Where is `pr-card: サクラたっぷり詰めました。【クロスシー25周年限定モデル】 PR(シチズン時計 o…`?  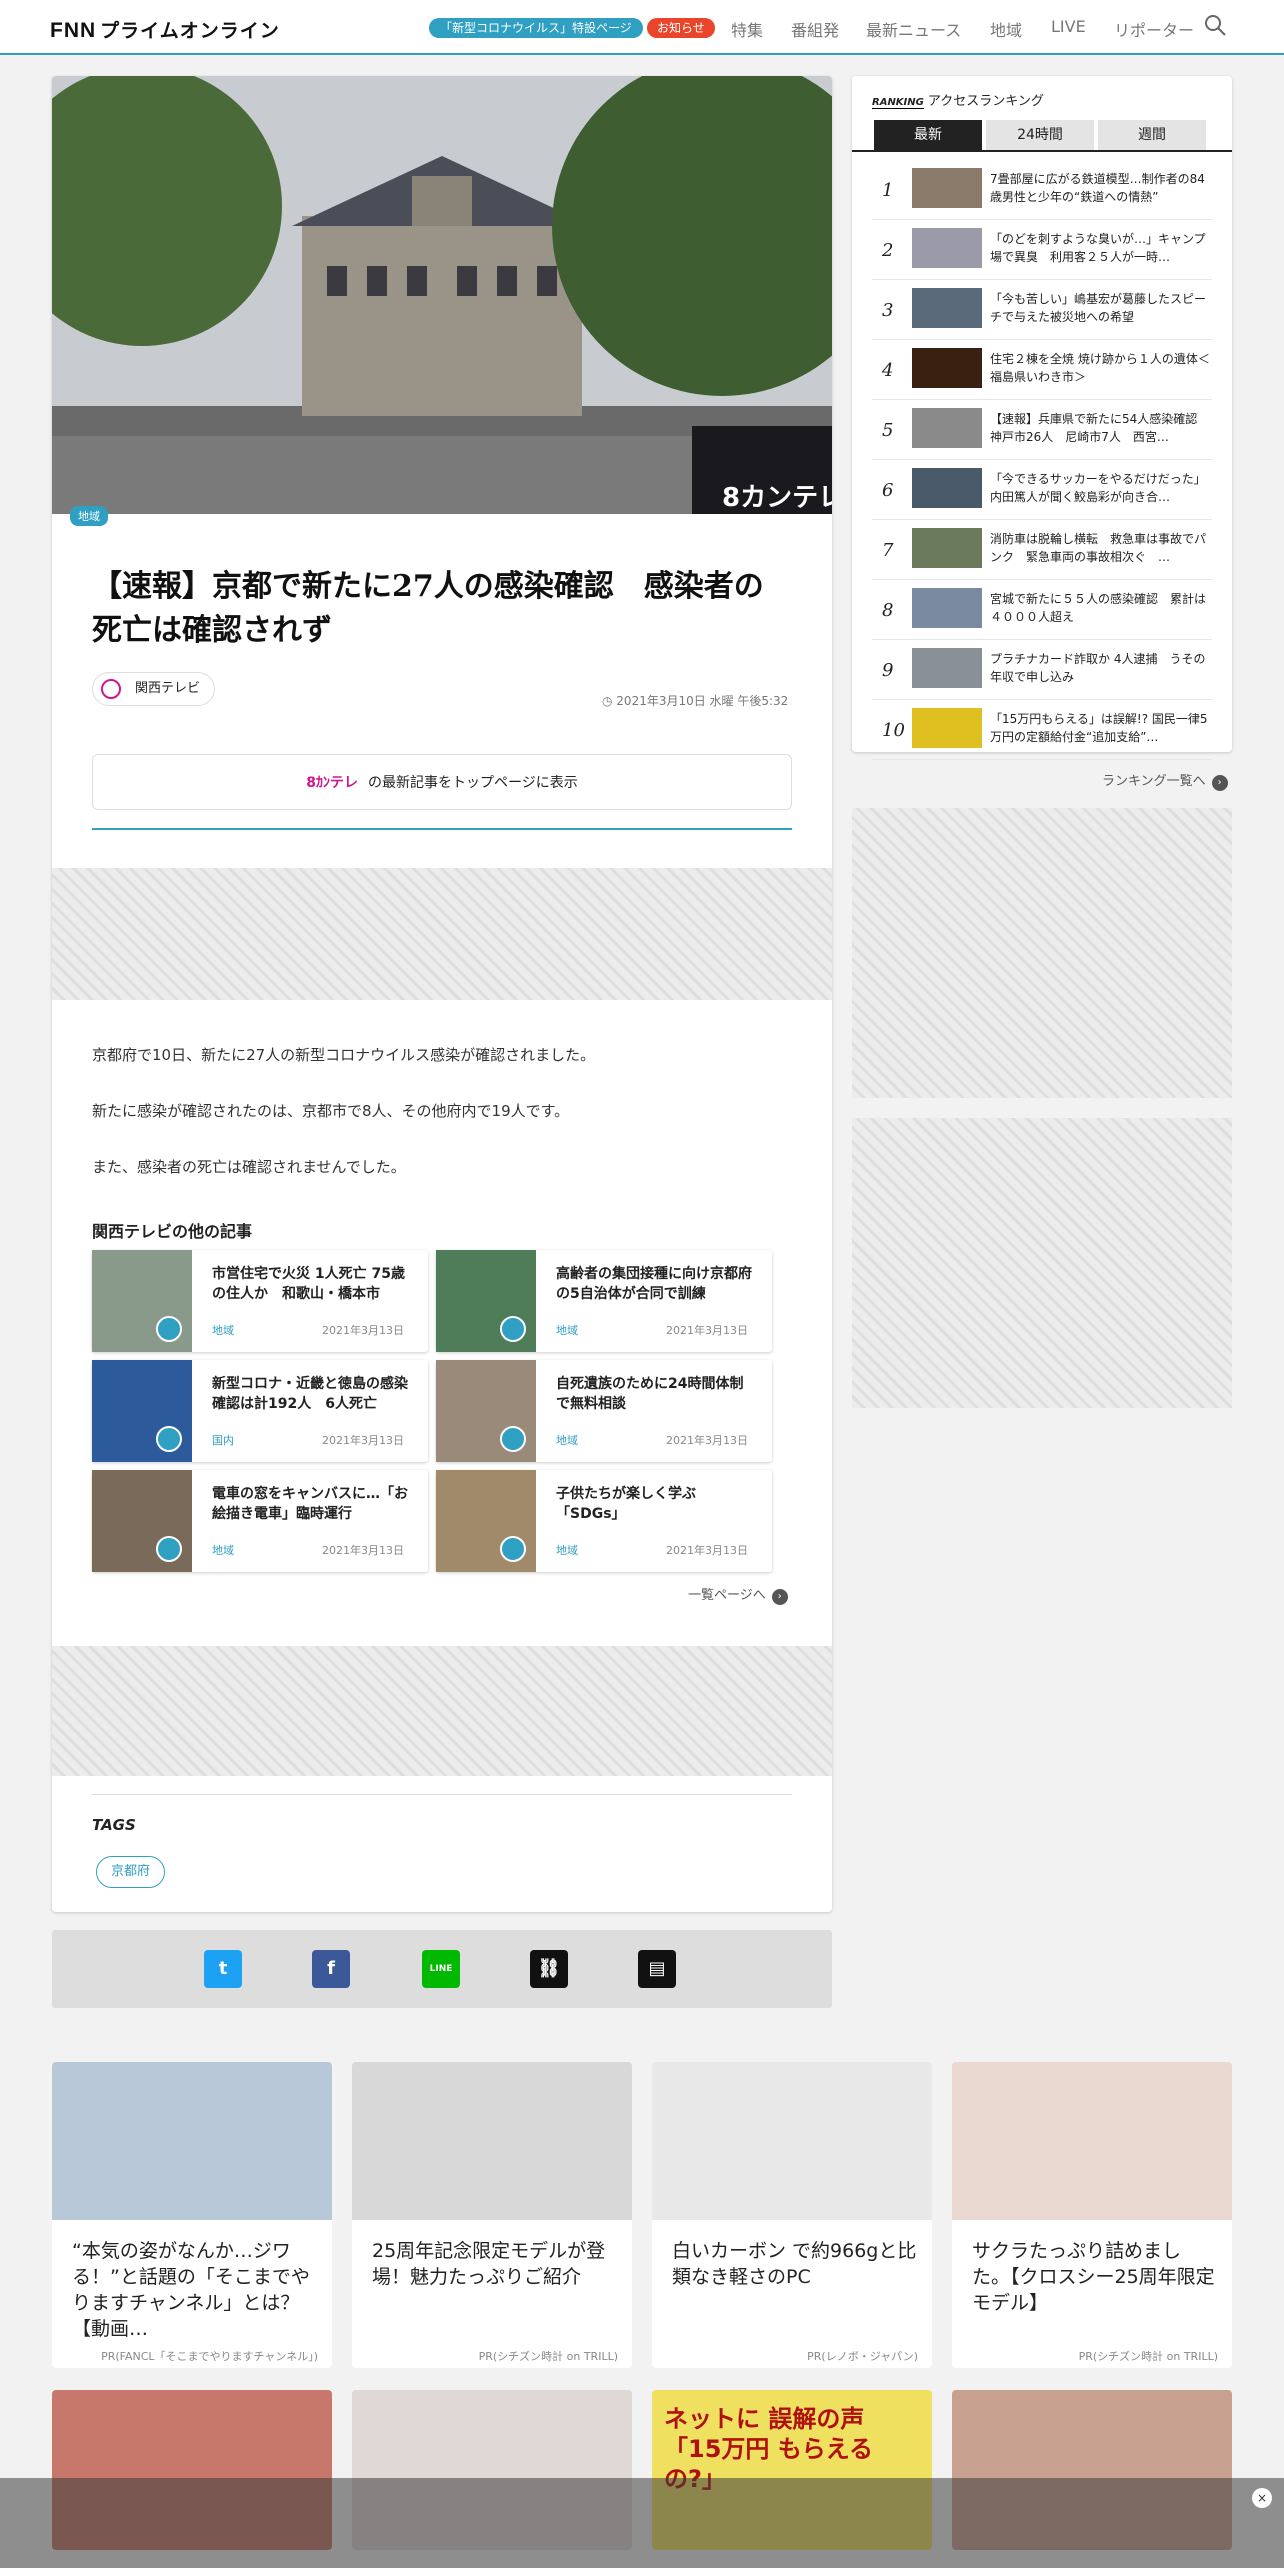 pr-card: サクラたっぷり詰めました。【クロスシー25周年限定モデル】 PR(シチズン時計 o… is located at coordinates (1092, 2215).